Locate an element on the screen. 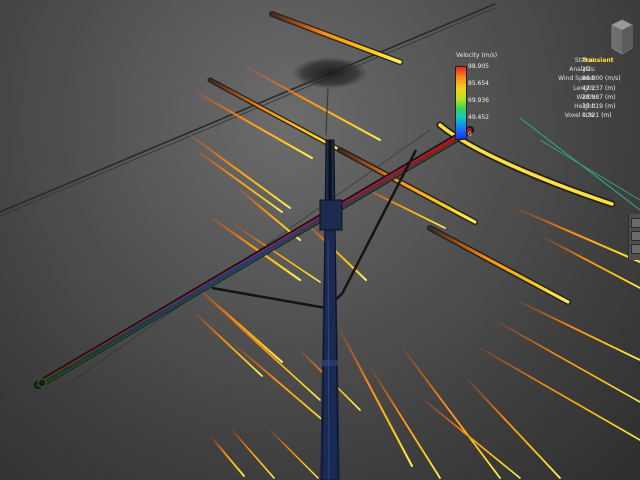 This screenshot has width=640, height=480. legend-tick-min: 0 is located at coordinates (470, 134).